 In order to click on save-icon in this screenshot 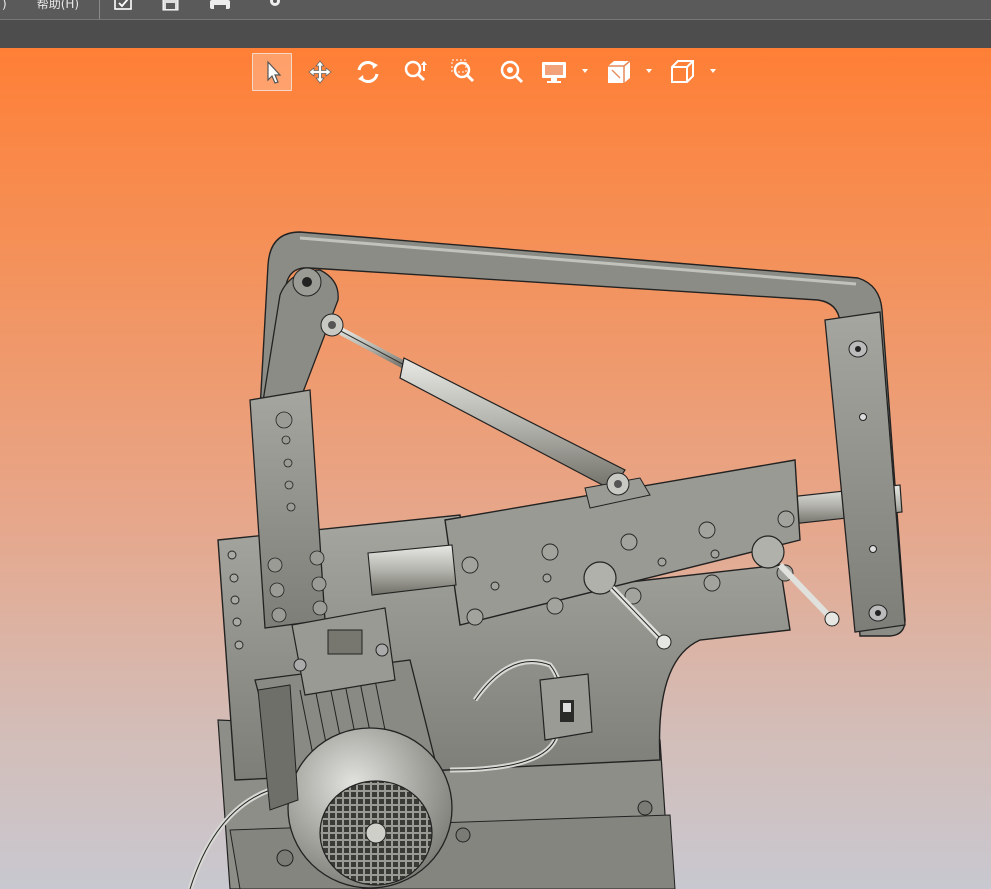, I will do `click(170, 5)`.